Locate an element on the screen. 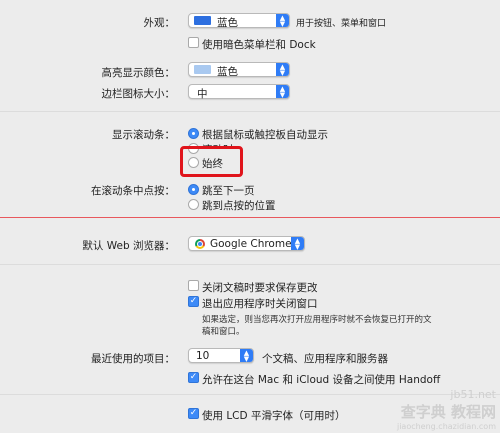 The width and height of the screenshot is (500, 433). default-browser-label: 默认 Web 浏览器： is located at coordinates (128, 246).